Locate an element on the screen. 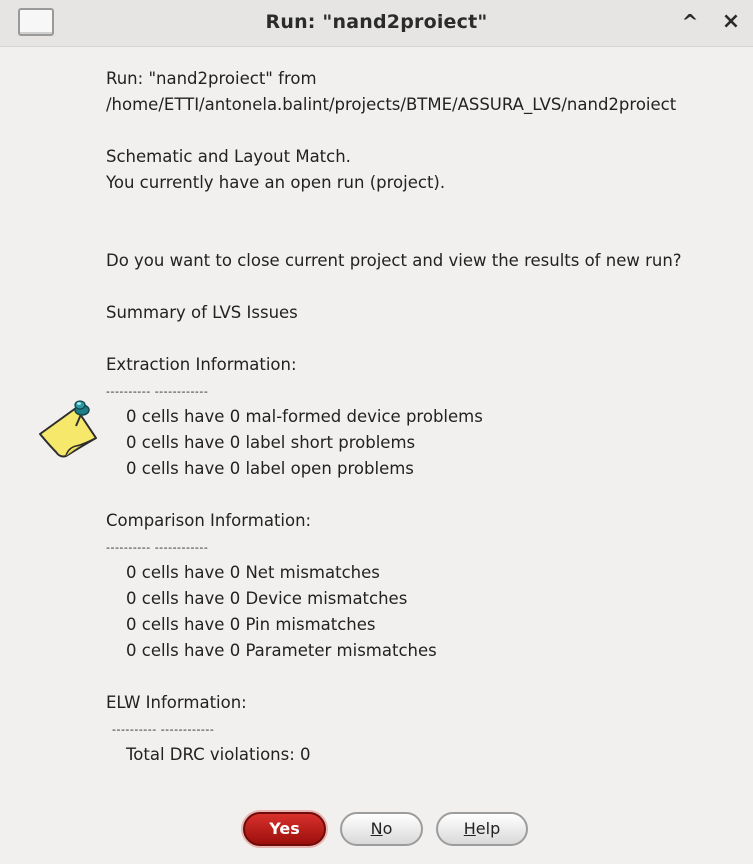  elw-heading: ELW Information: is located at coordinates (176, 702).